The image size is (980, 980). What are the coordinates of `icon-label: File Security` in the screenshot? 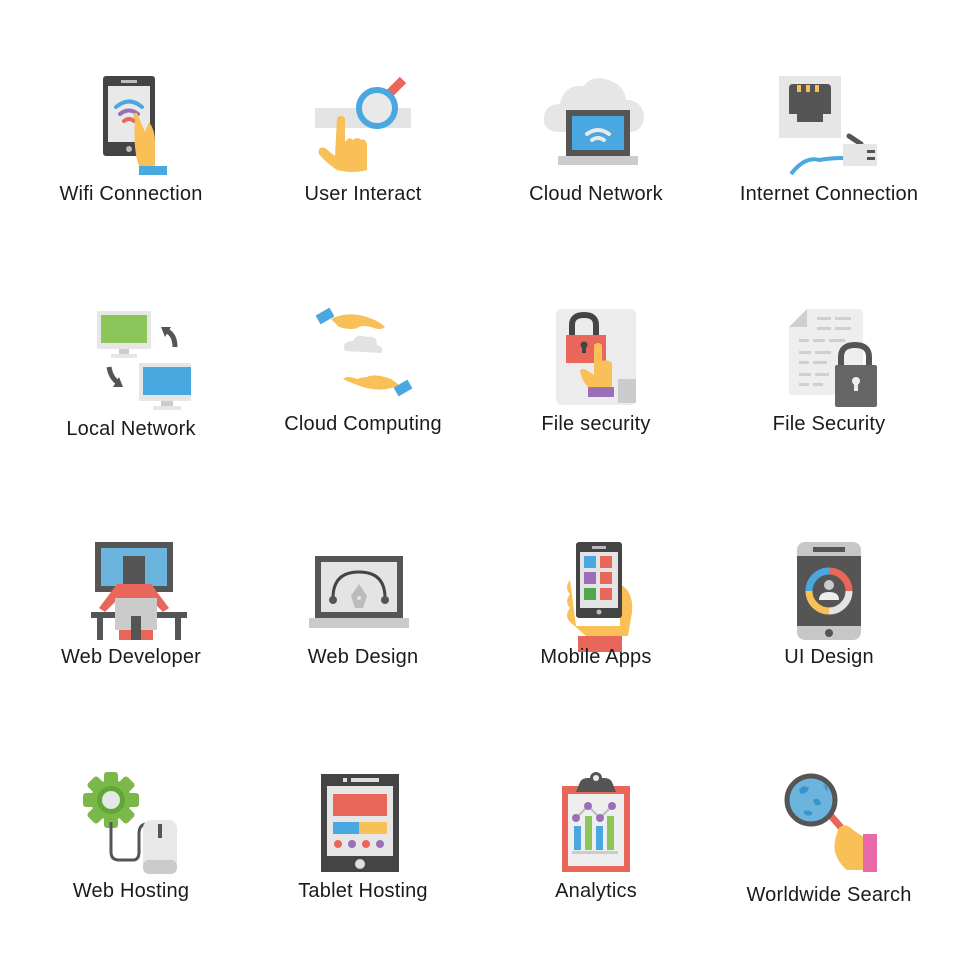 It's located at (829, 424).